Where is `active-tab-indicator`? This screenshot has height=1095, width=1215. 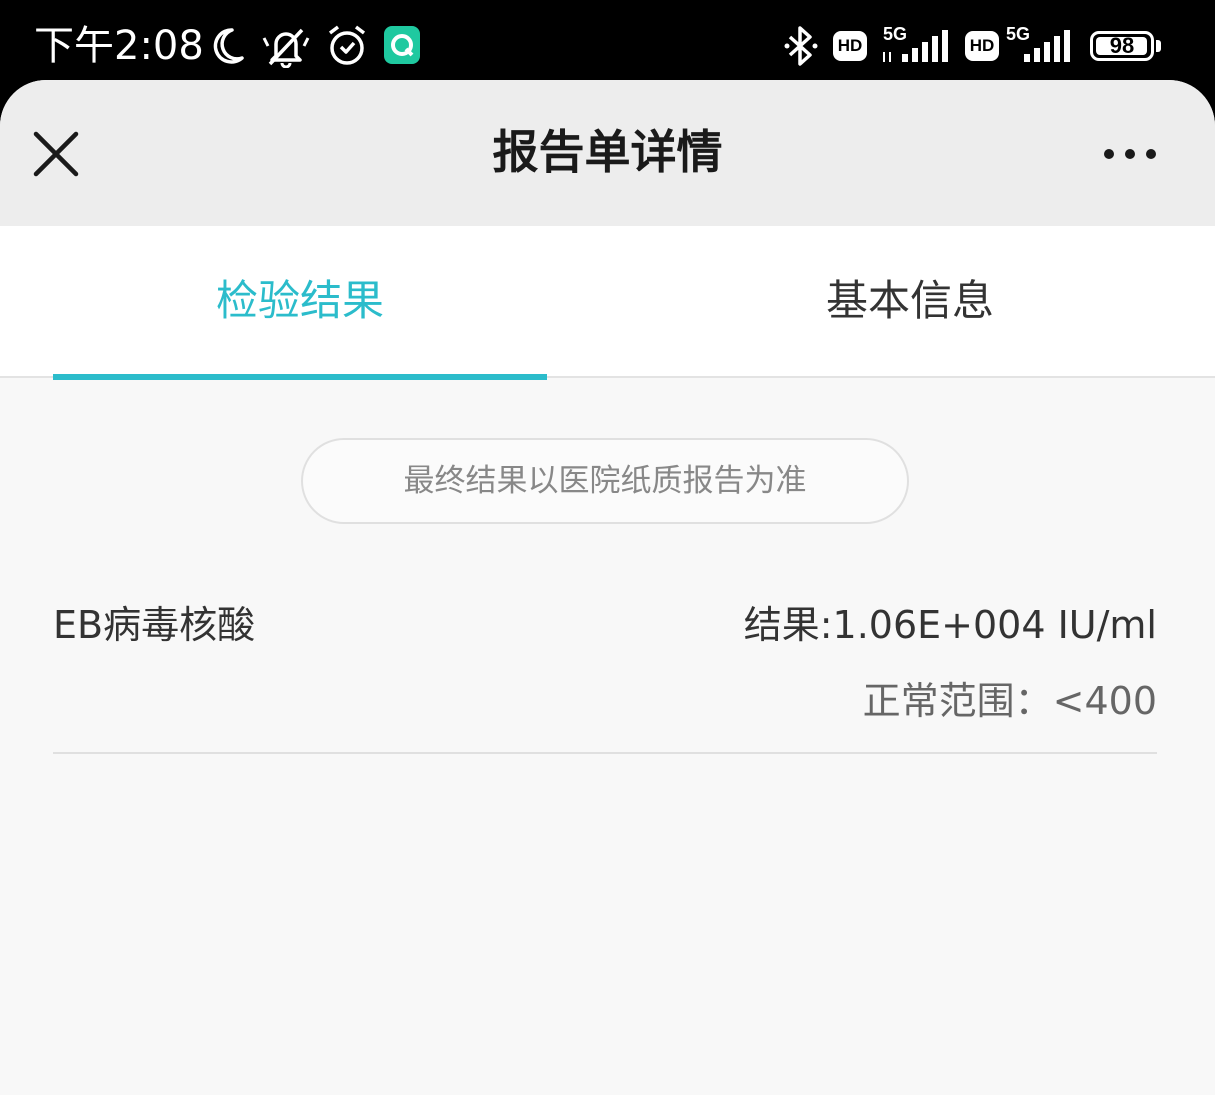
active-tab-indicator is located at coordinates (300, 377).